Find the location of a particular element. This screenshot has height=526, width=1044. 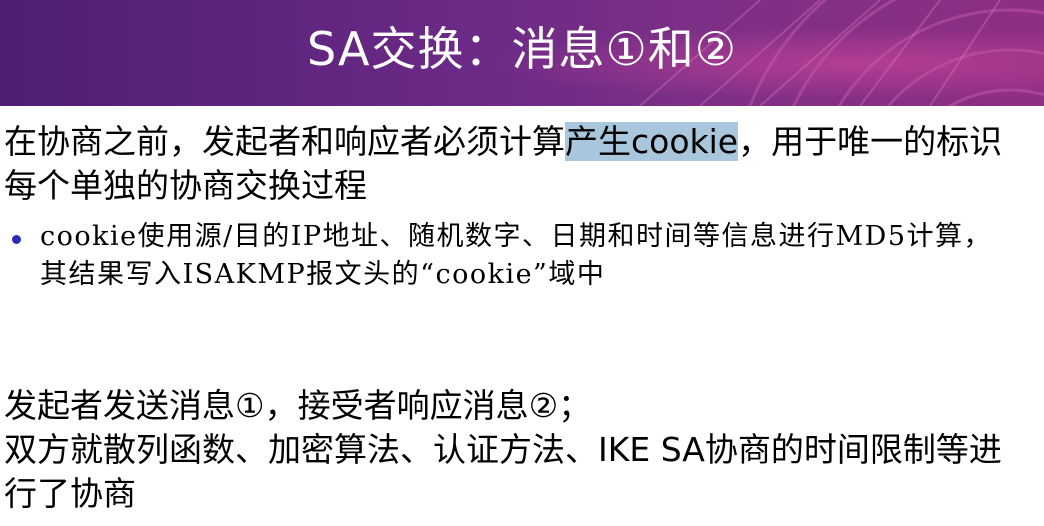

highlighted-text: 产生cookie is located at coordinates (652, 141).